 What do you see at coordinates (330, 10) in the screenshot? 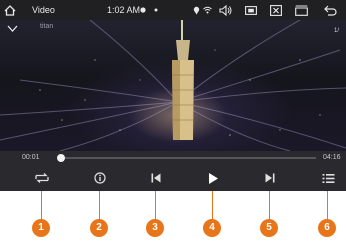
I see `back-icon` at bounding box center [330, 10].